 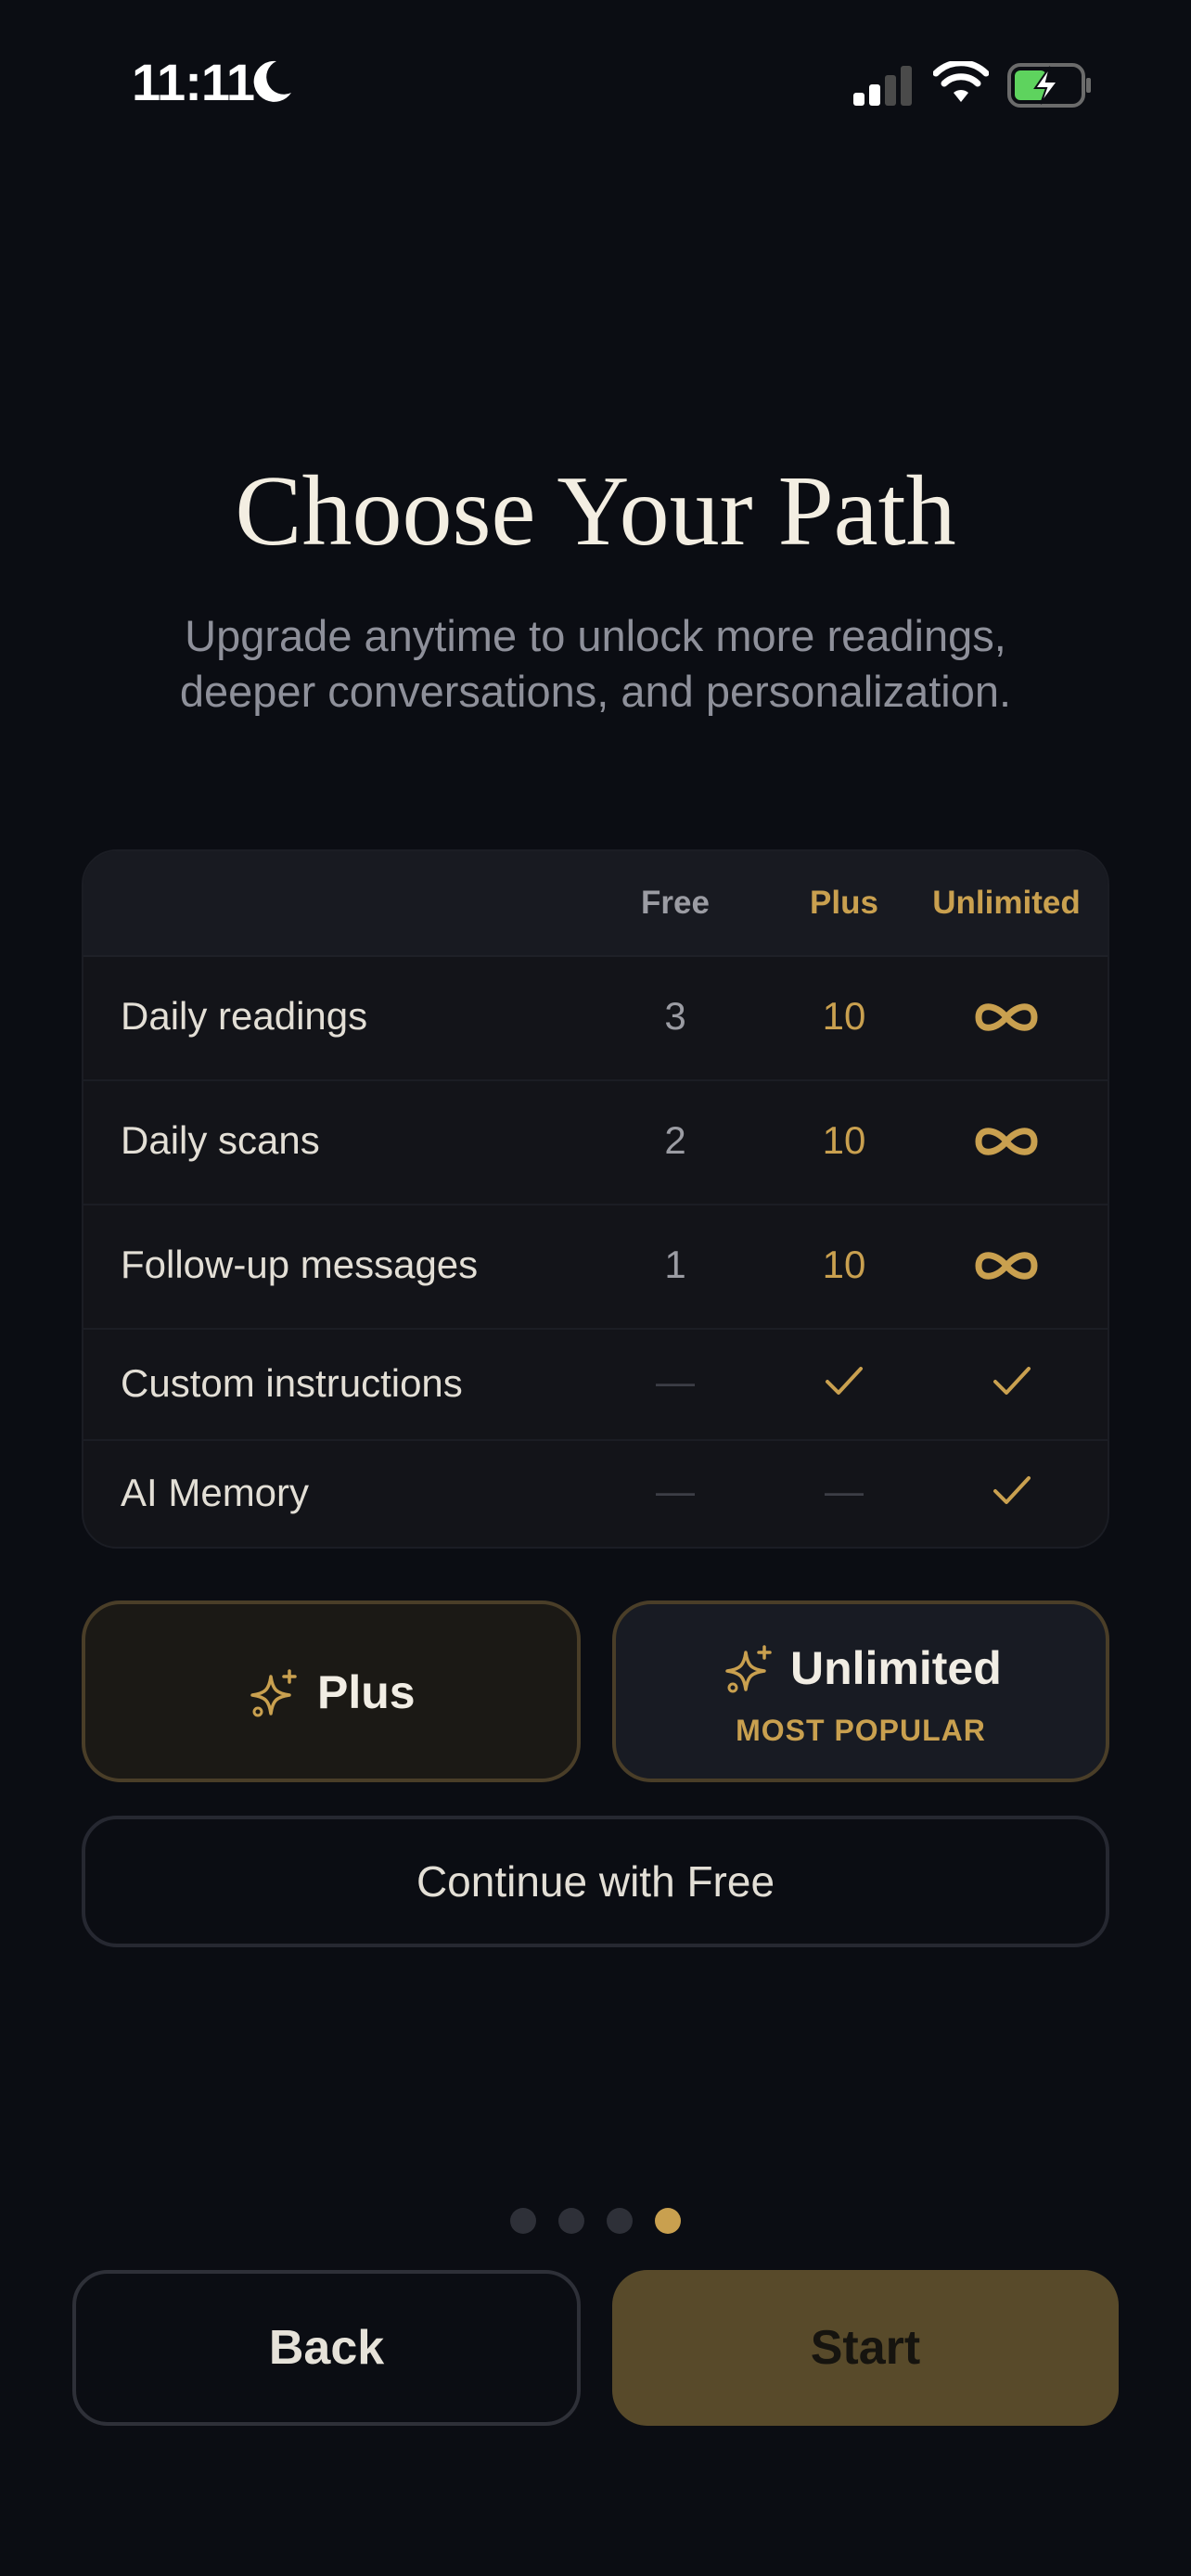 I want to click on start-button: Start, so click(x=866, y=2348).